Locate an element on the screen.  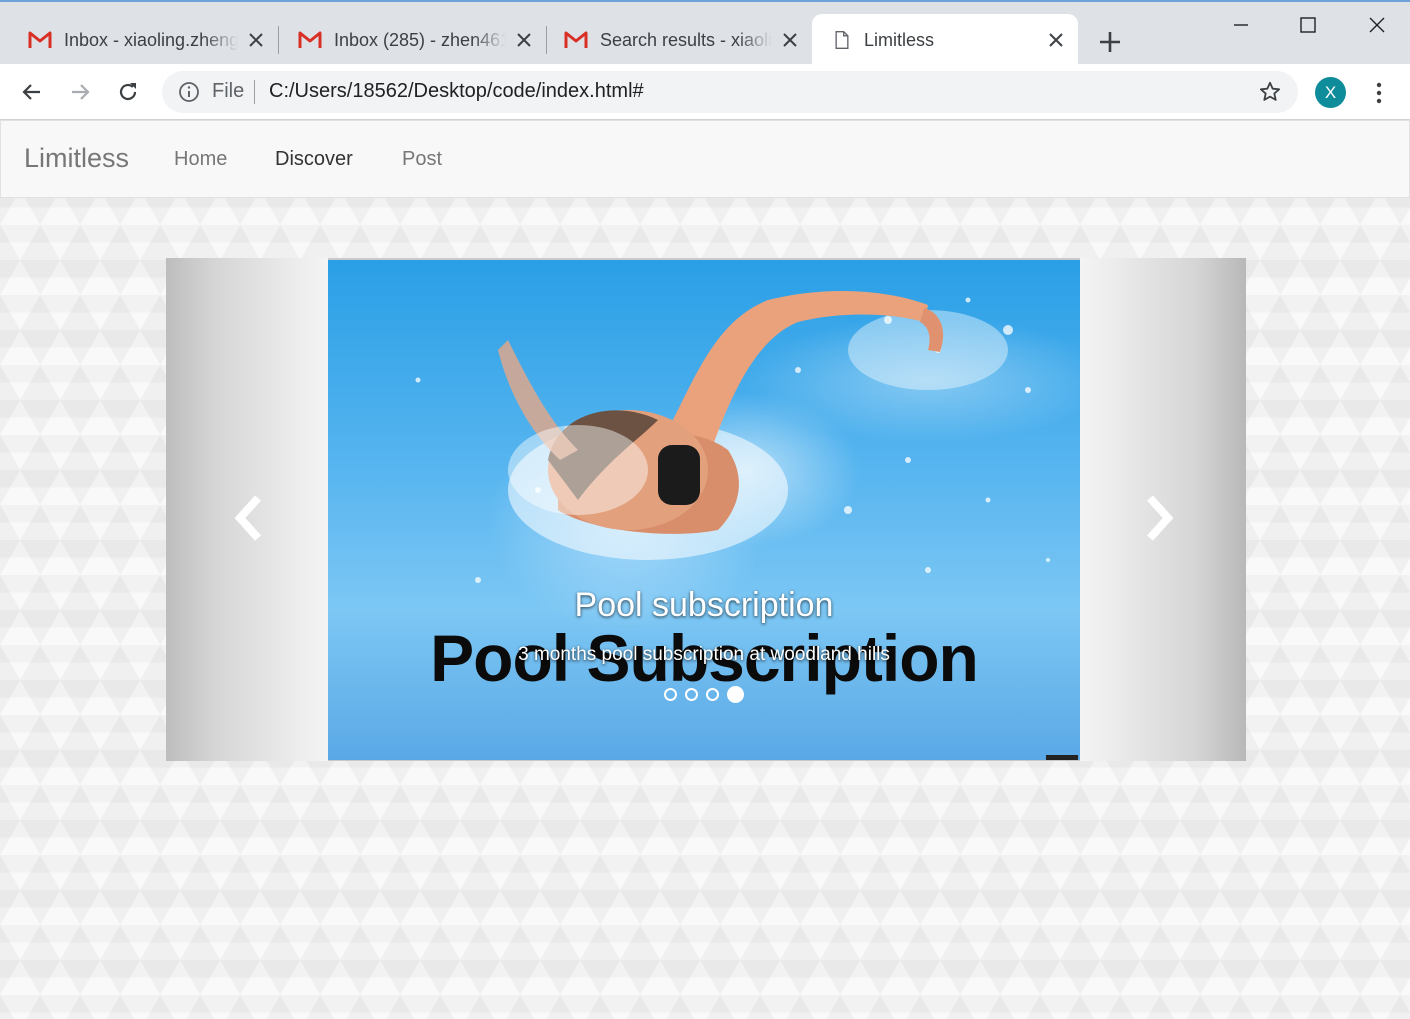
reload-button is located at coordinates (128, 92).